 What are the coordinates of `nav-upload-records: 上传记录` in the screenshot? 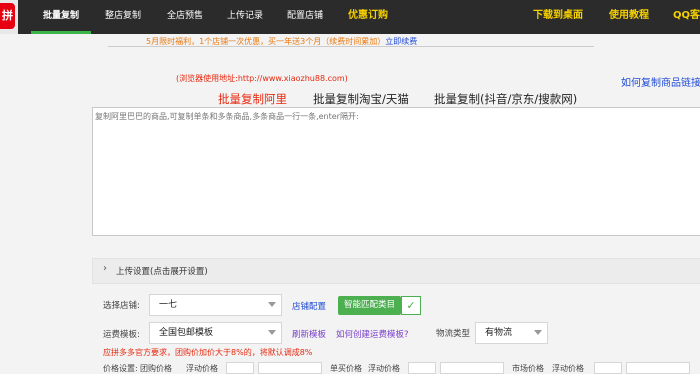 It's located at (245, 17).